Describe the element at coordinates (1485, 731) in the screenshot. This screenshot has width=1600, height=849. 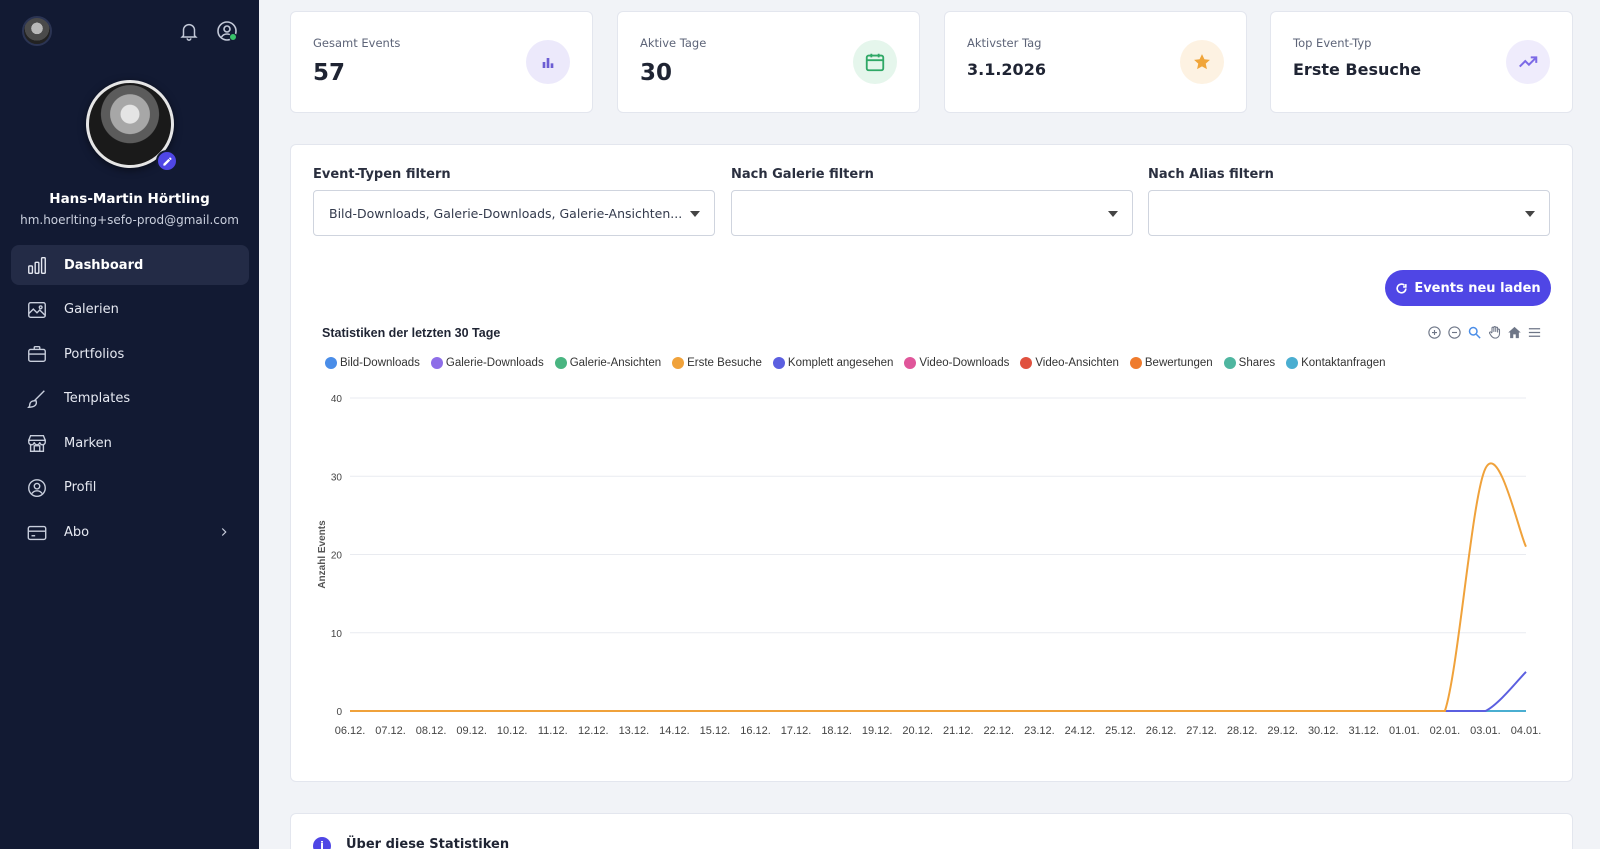
I see `x-tick-label: 03.01.` at that location.